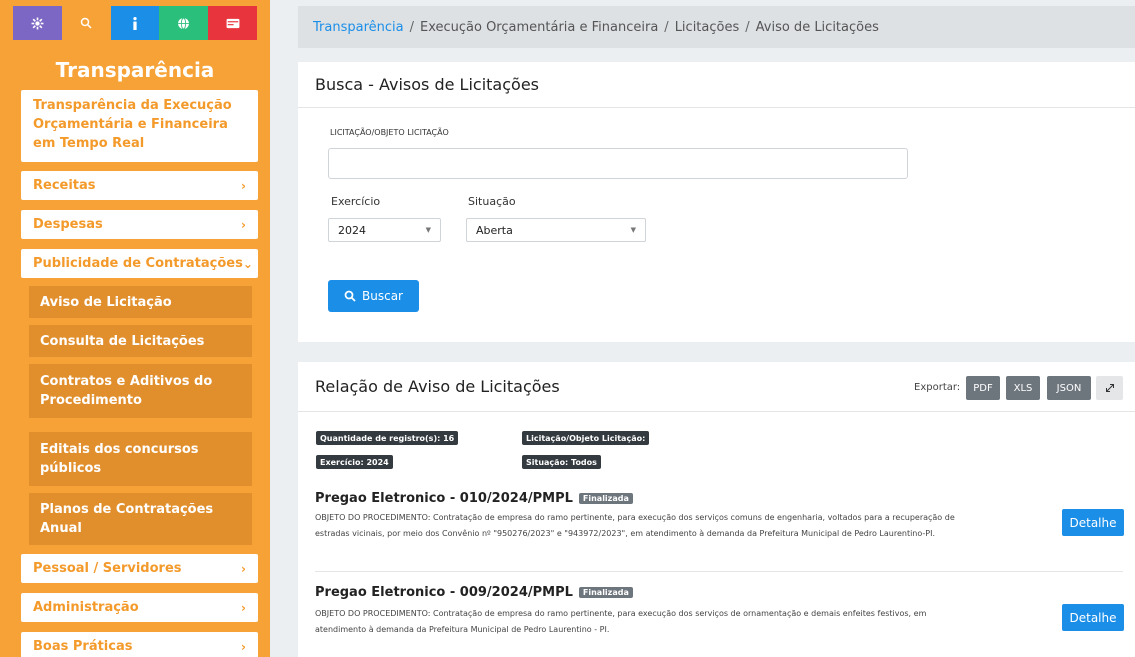 The width and height of the screenshot is (1135, 657). Describe the element at coordinates (127, 519) in the screenshot. I see `submenu-label: Planos de Contratações Anual` at that location.